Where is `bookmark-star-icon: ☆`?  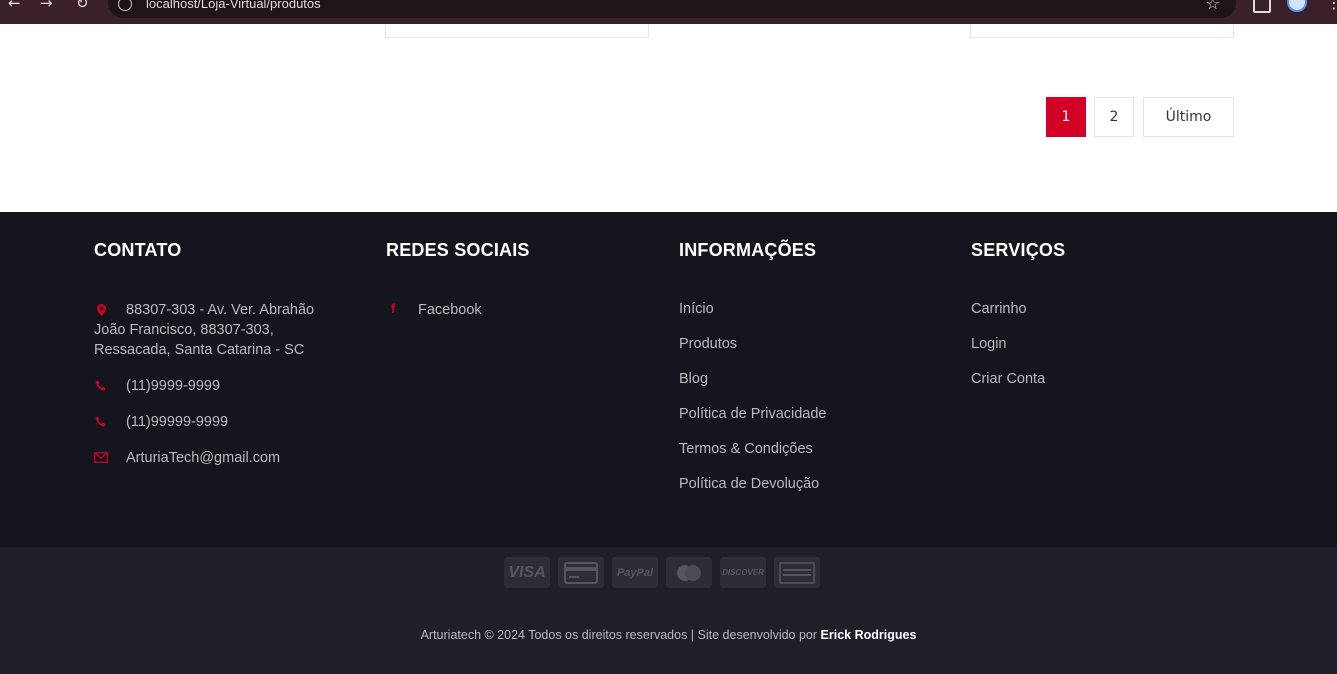 bookmark-star-icon: ☆ is located at coordinates (1213, 6).